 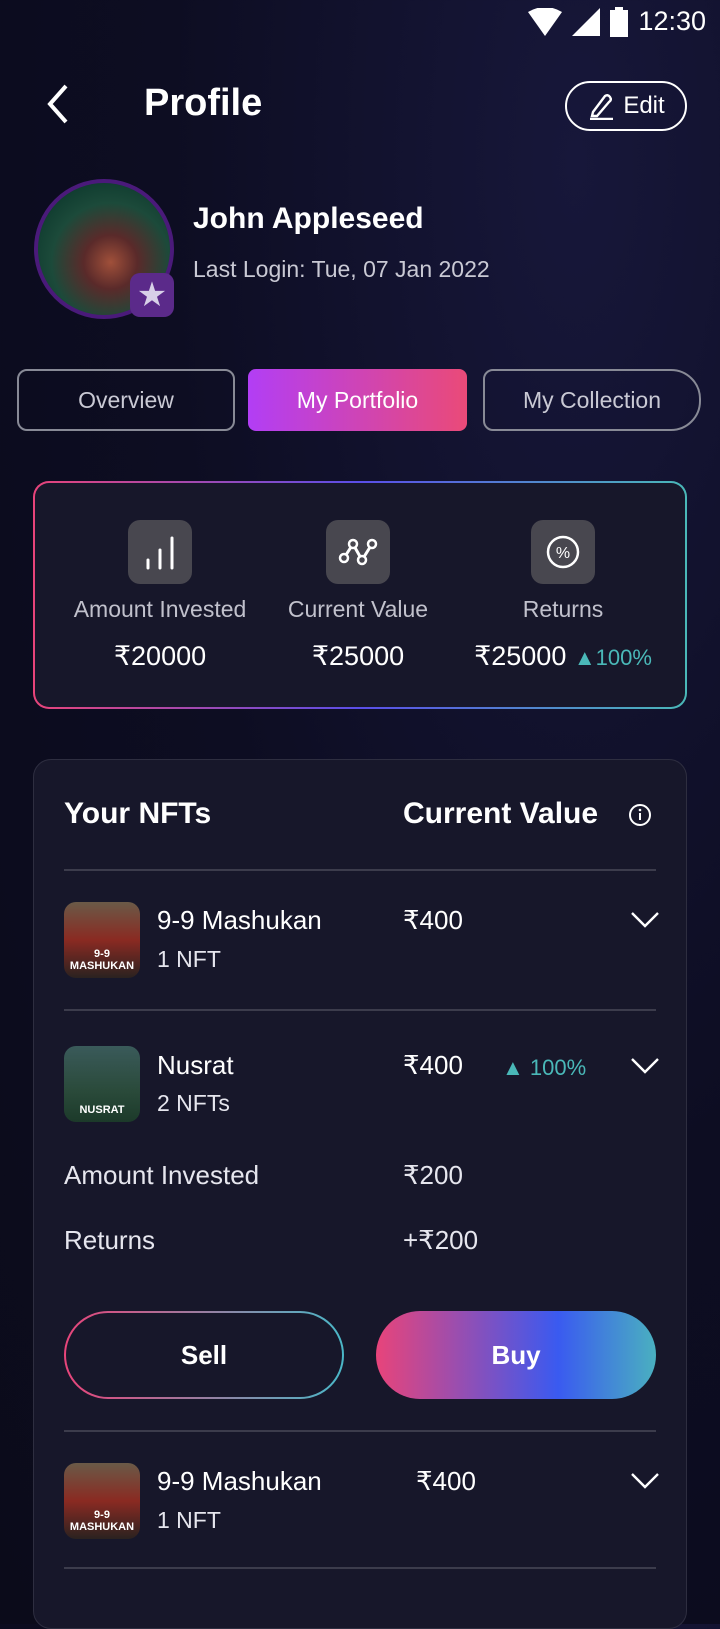 I want to click on detail-value: ₹200, so click(x=433, y=1175).